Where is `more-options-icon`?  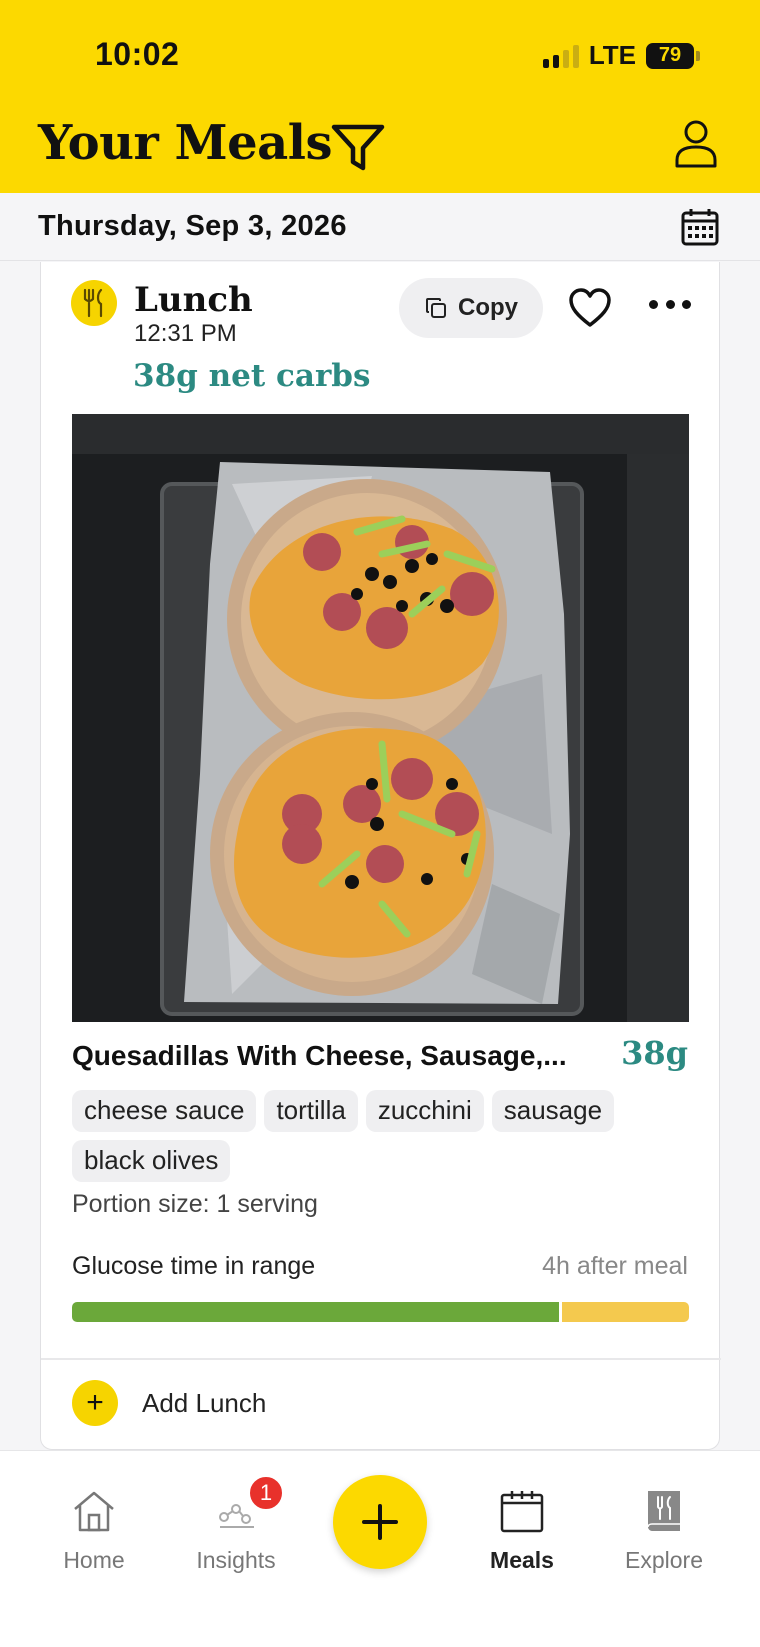
more-options-icon is located at coordinates (670, 307).